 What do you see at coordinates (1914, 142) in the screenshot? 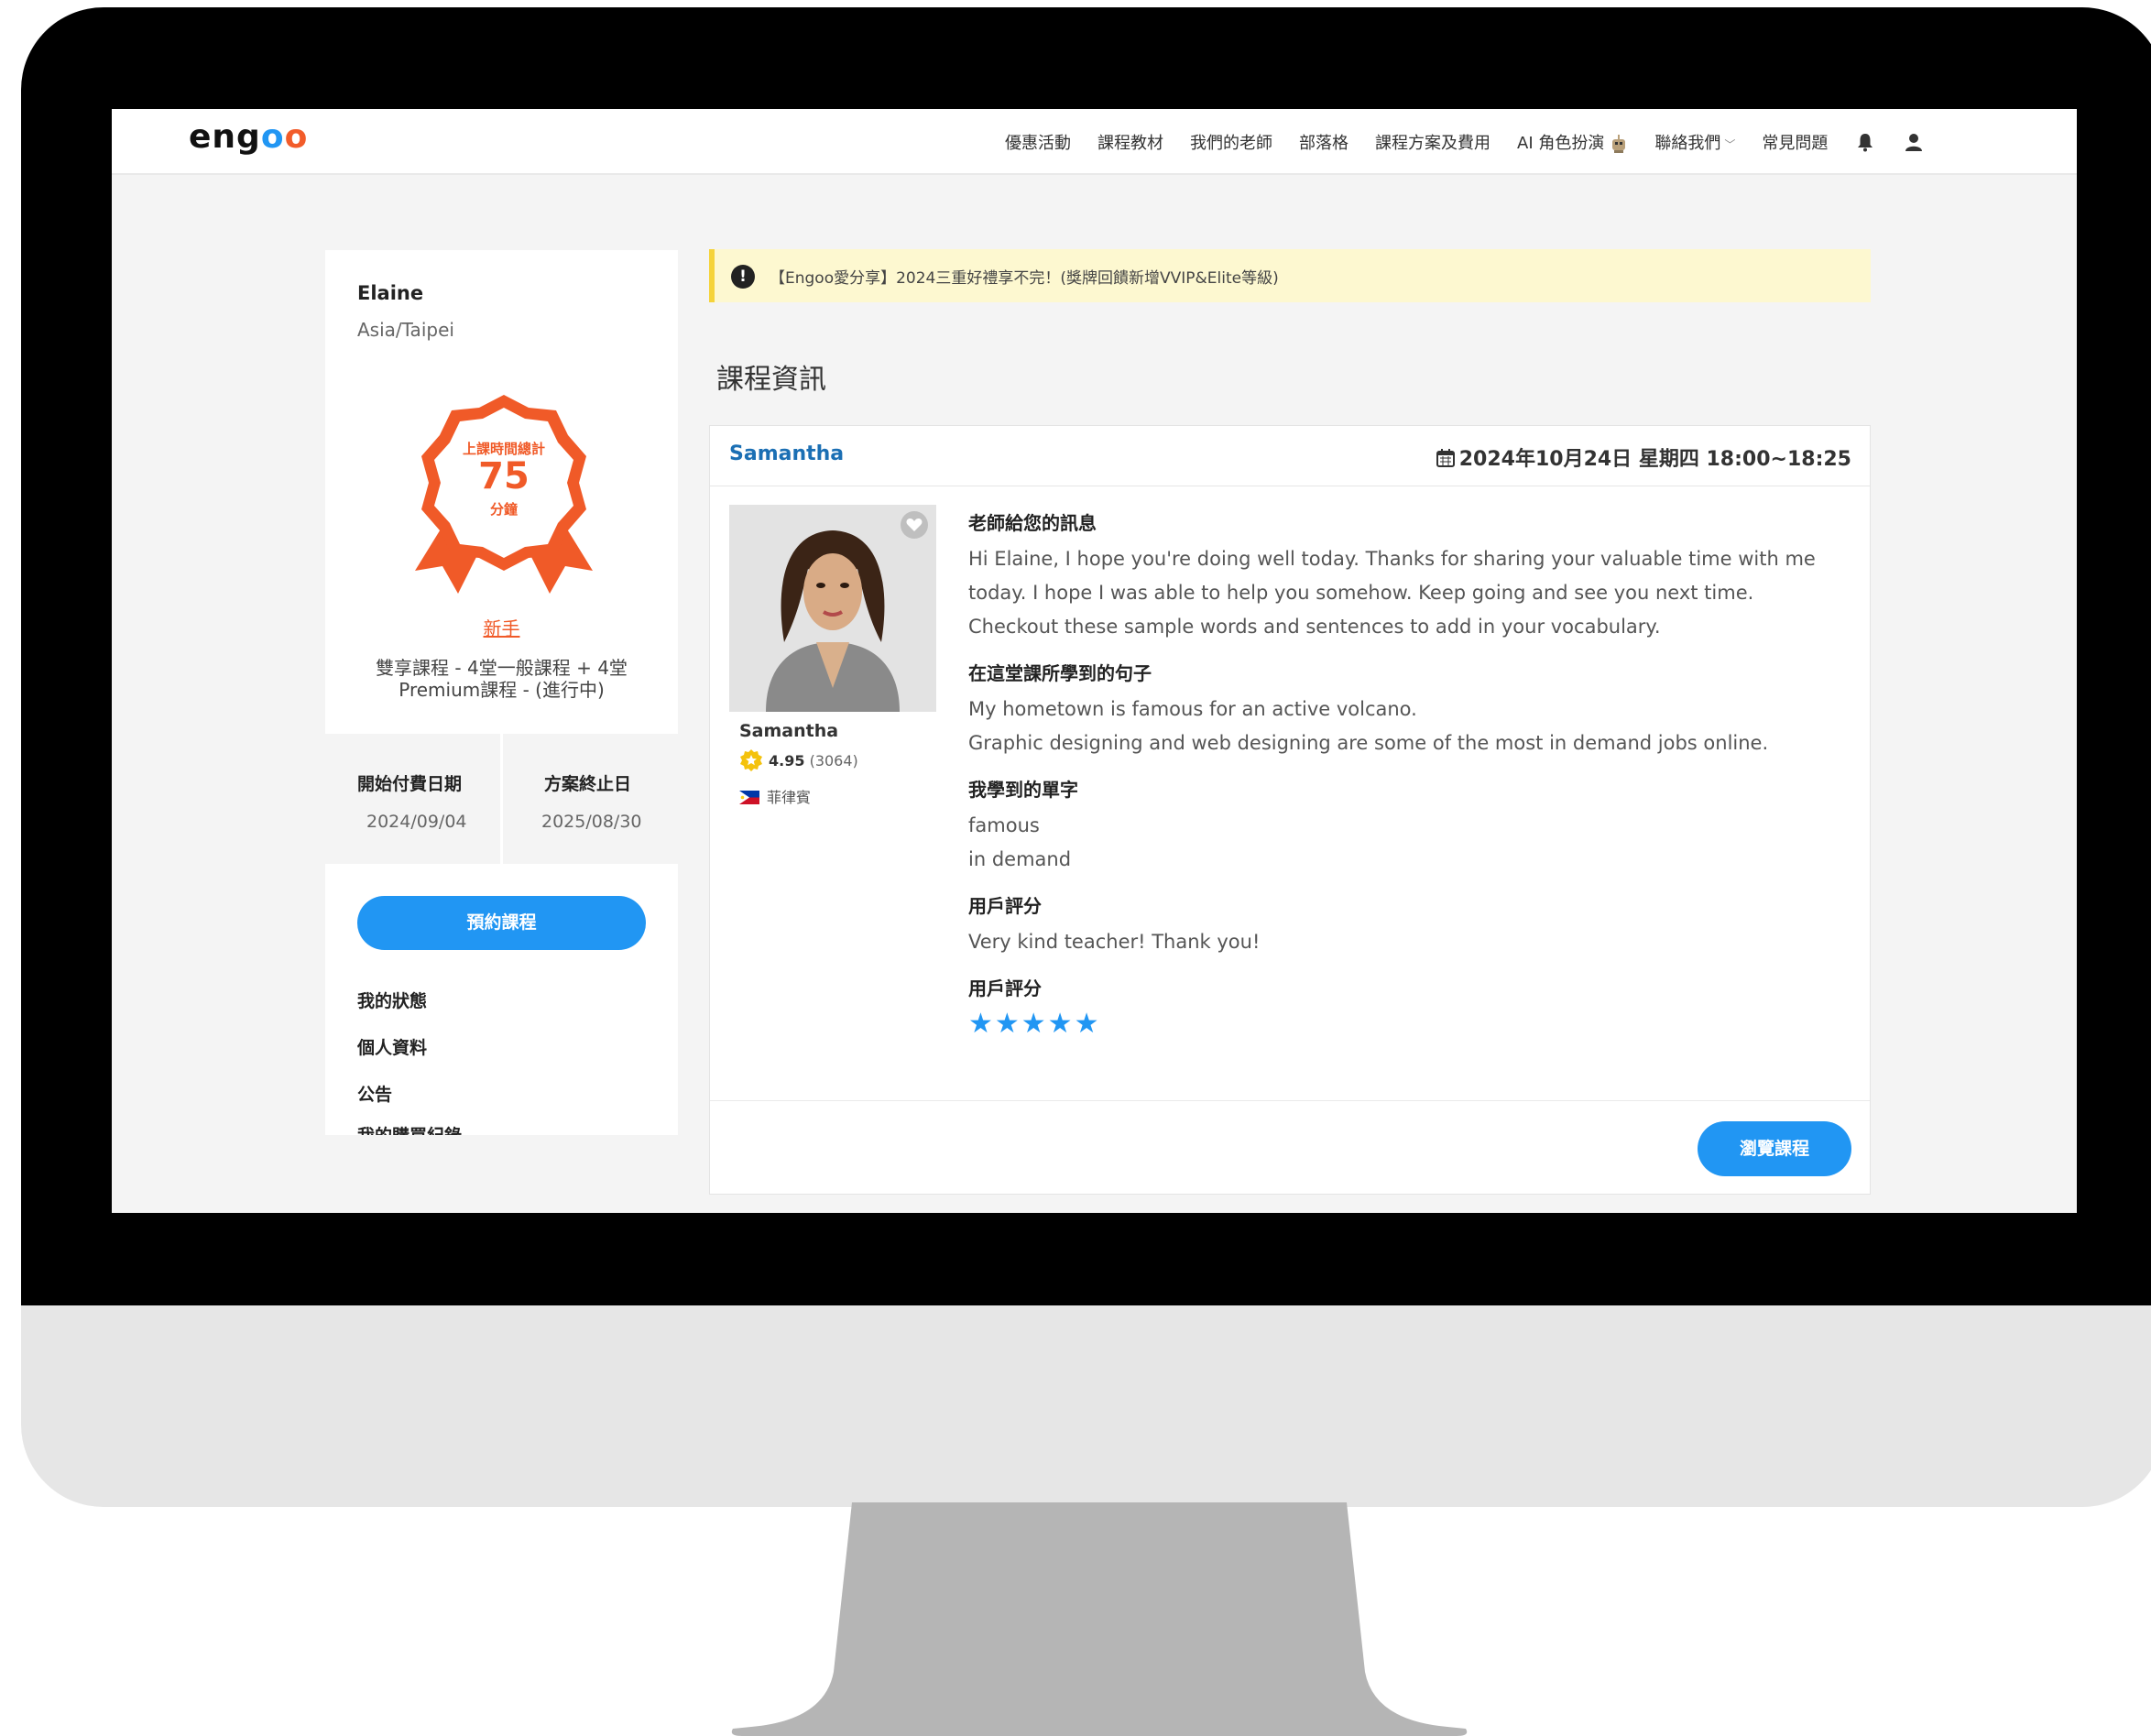
I see `user-icon` at bounding box center [1914, 142].